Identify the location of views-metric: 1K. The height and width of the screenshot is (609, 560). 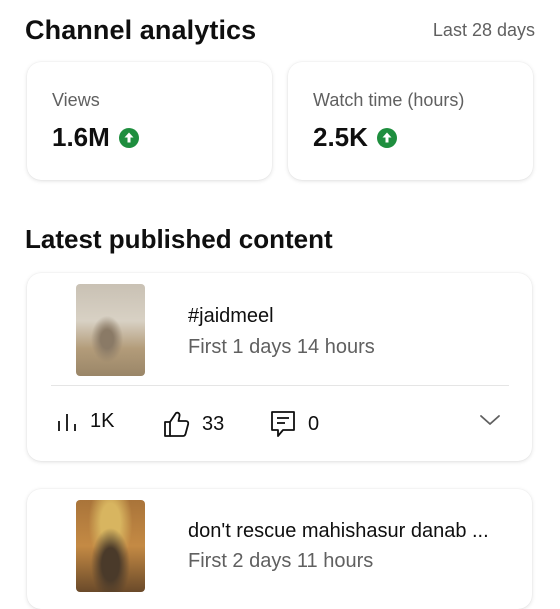
(85, 421).